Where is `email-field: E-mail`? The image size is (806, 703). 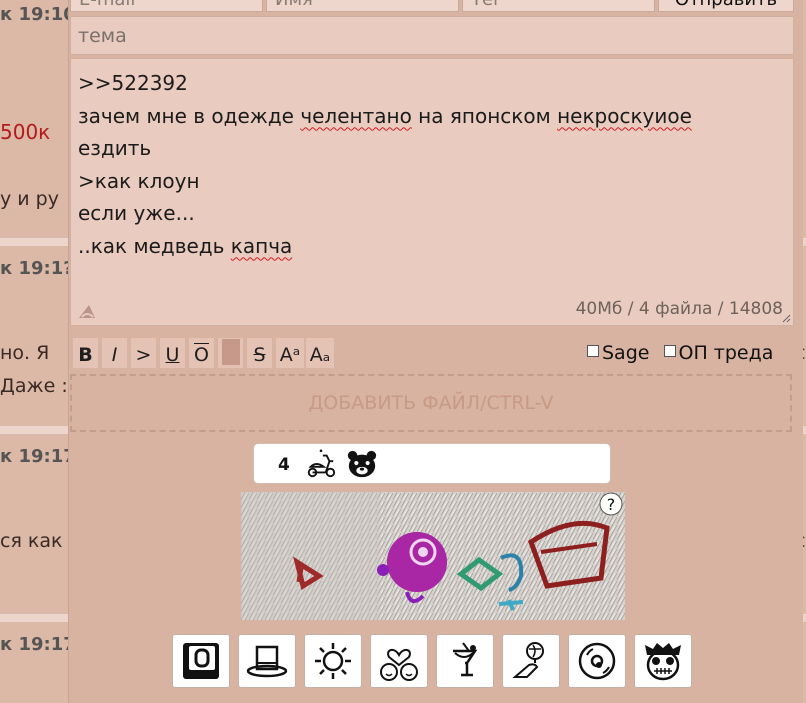 email-field: E-mail is located at coordinates (166, 6).